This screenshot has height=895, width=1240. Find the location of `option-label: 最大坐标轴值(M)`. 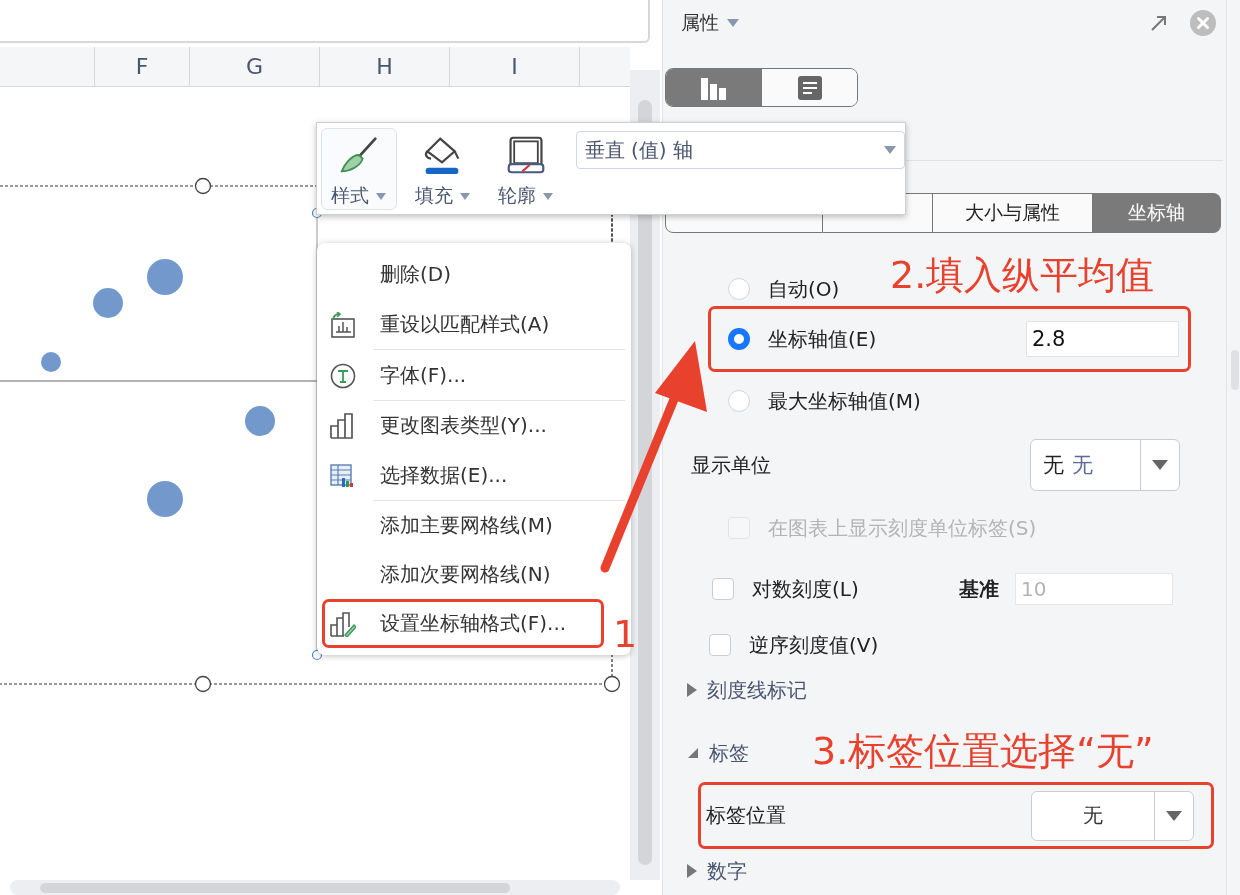

option-label: 最大坐标轴值(M) is located at coordinates (844, 401).